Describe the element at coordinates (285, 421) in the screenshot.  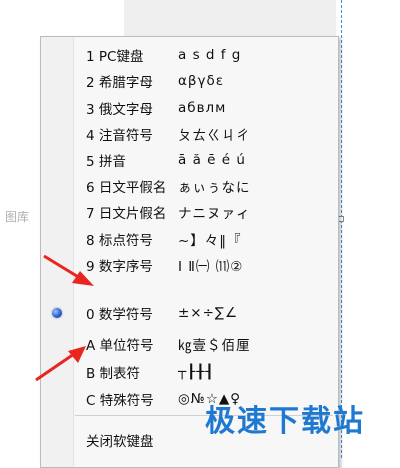
I see `site-watermark: 极速下载站` at that location.